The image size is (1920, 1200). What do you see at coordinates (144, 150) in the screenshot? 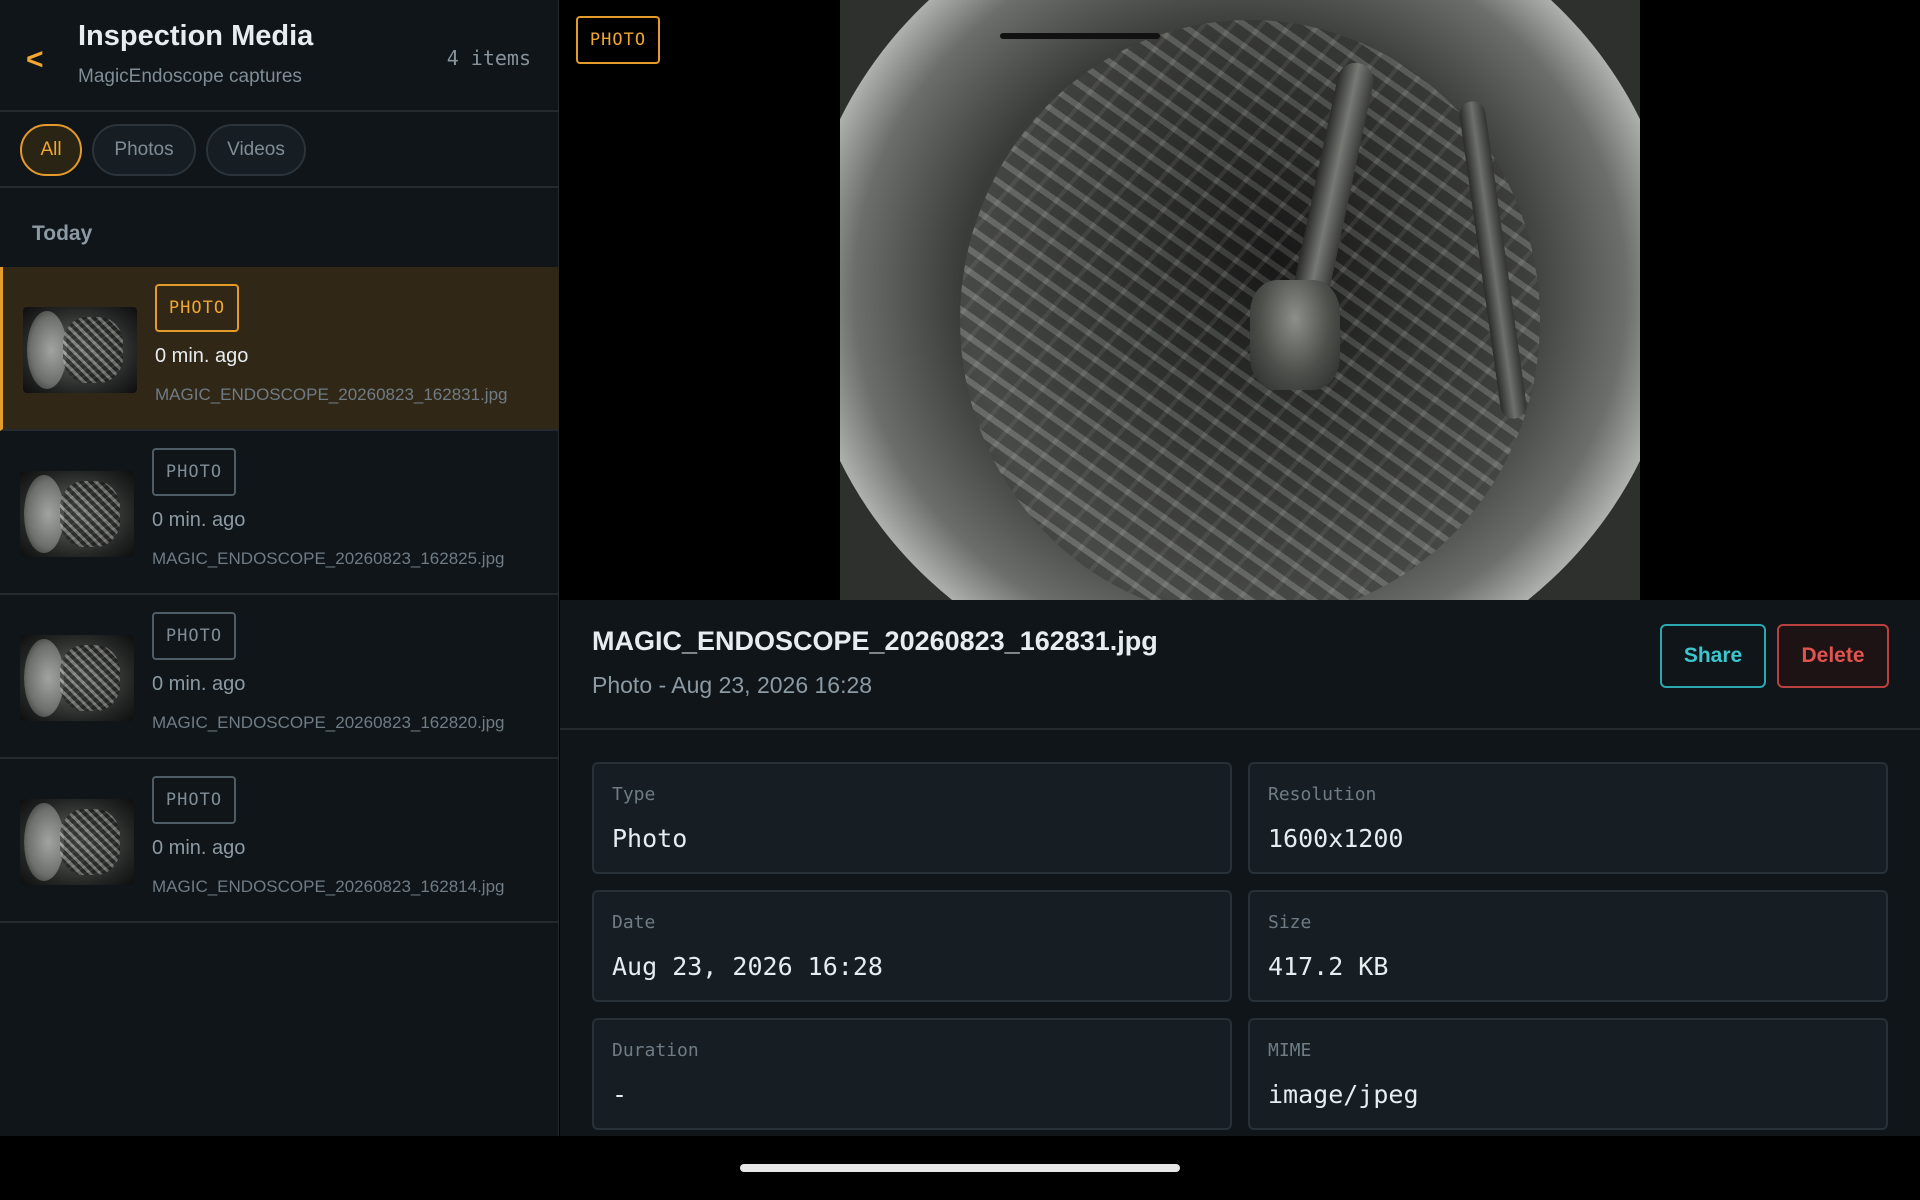
I see `filter-chip-photos: Photos` at bounding box center [144, 150].